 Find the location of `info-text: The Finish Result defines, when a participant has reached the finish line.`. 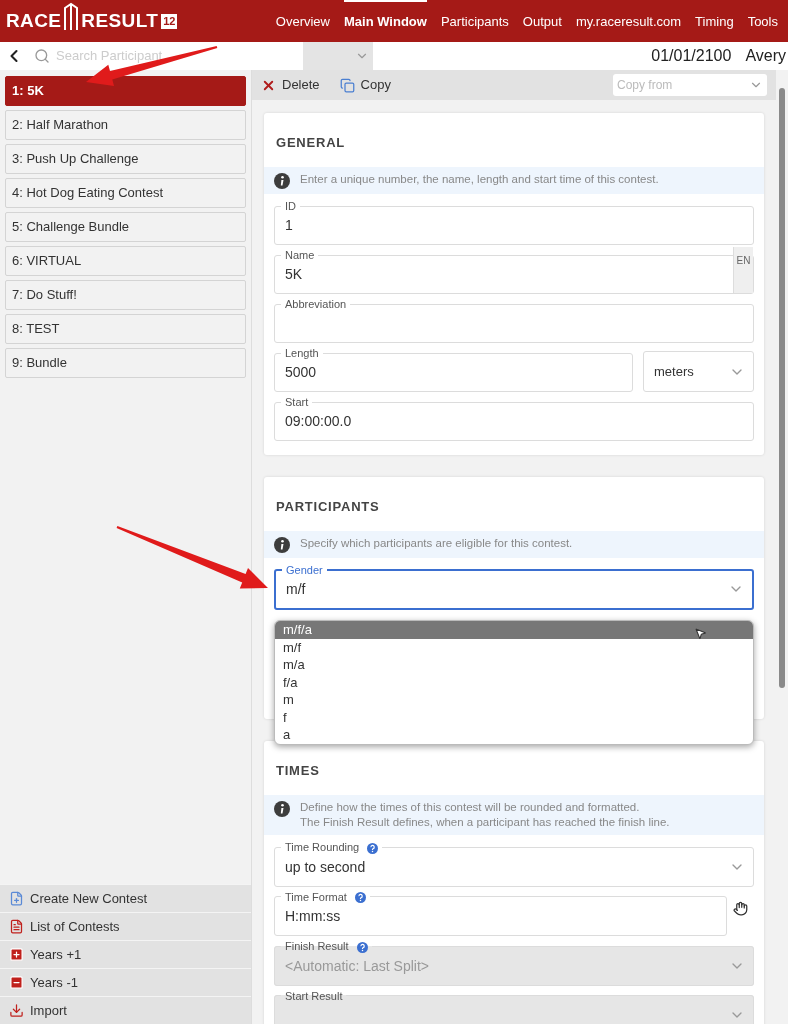

info-text: The Finish Result defines, when a participant has reached the finish line. is located at coordinates (485, 822).